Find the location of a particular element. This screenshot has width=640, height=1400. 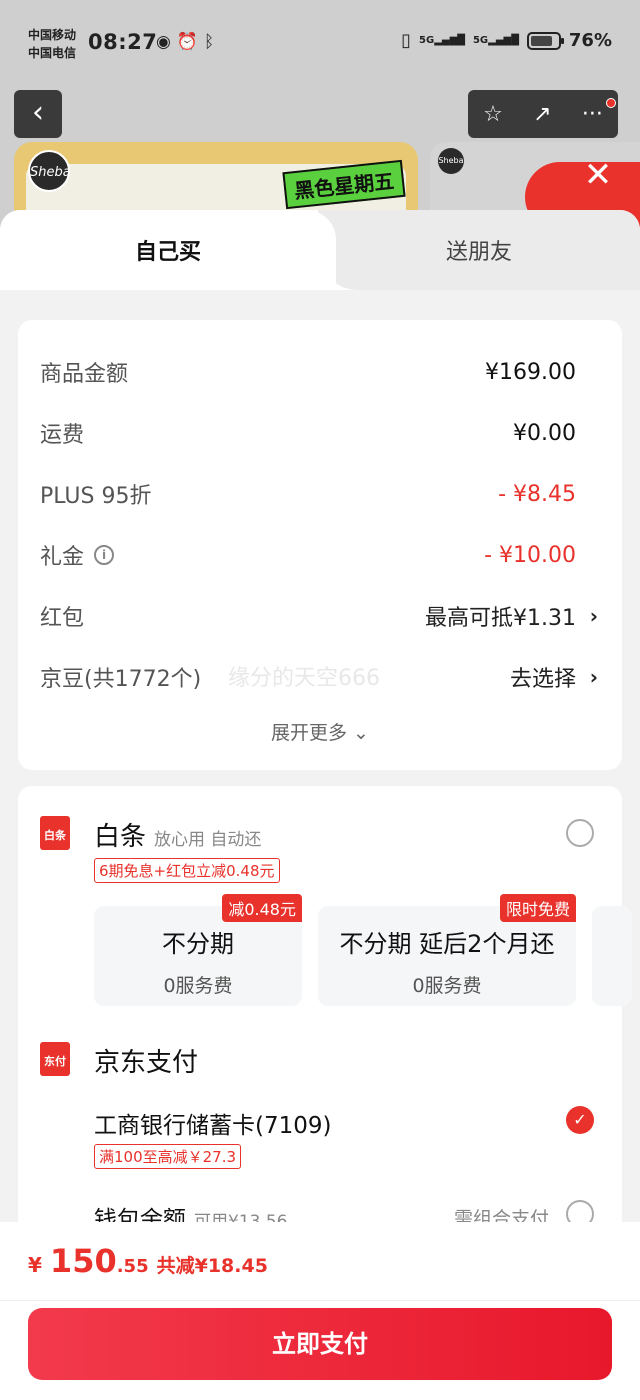

battery-icon is located at coordinates (545, 40).